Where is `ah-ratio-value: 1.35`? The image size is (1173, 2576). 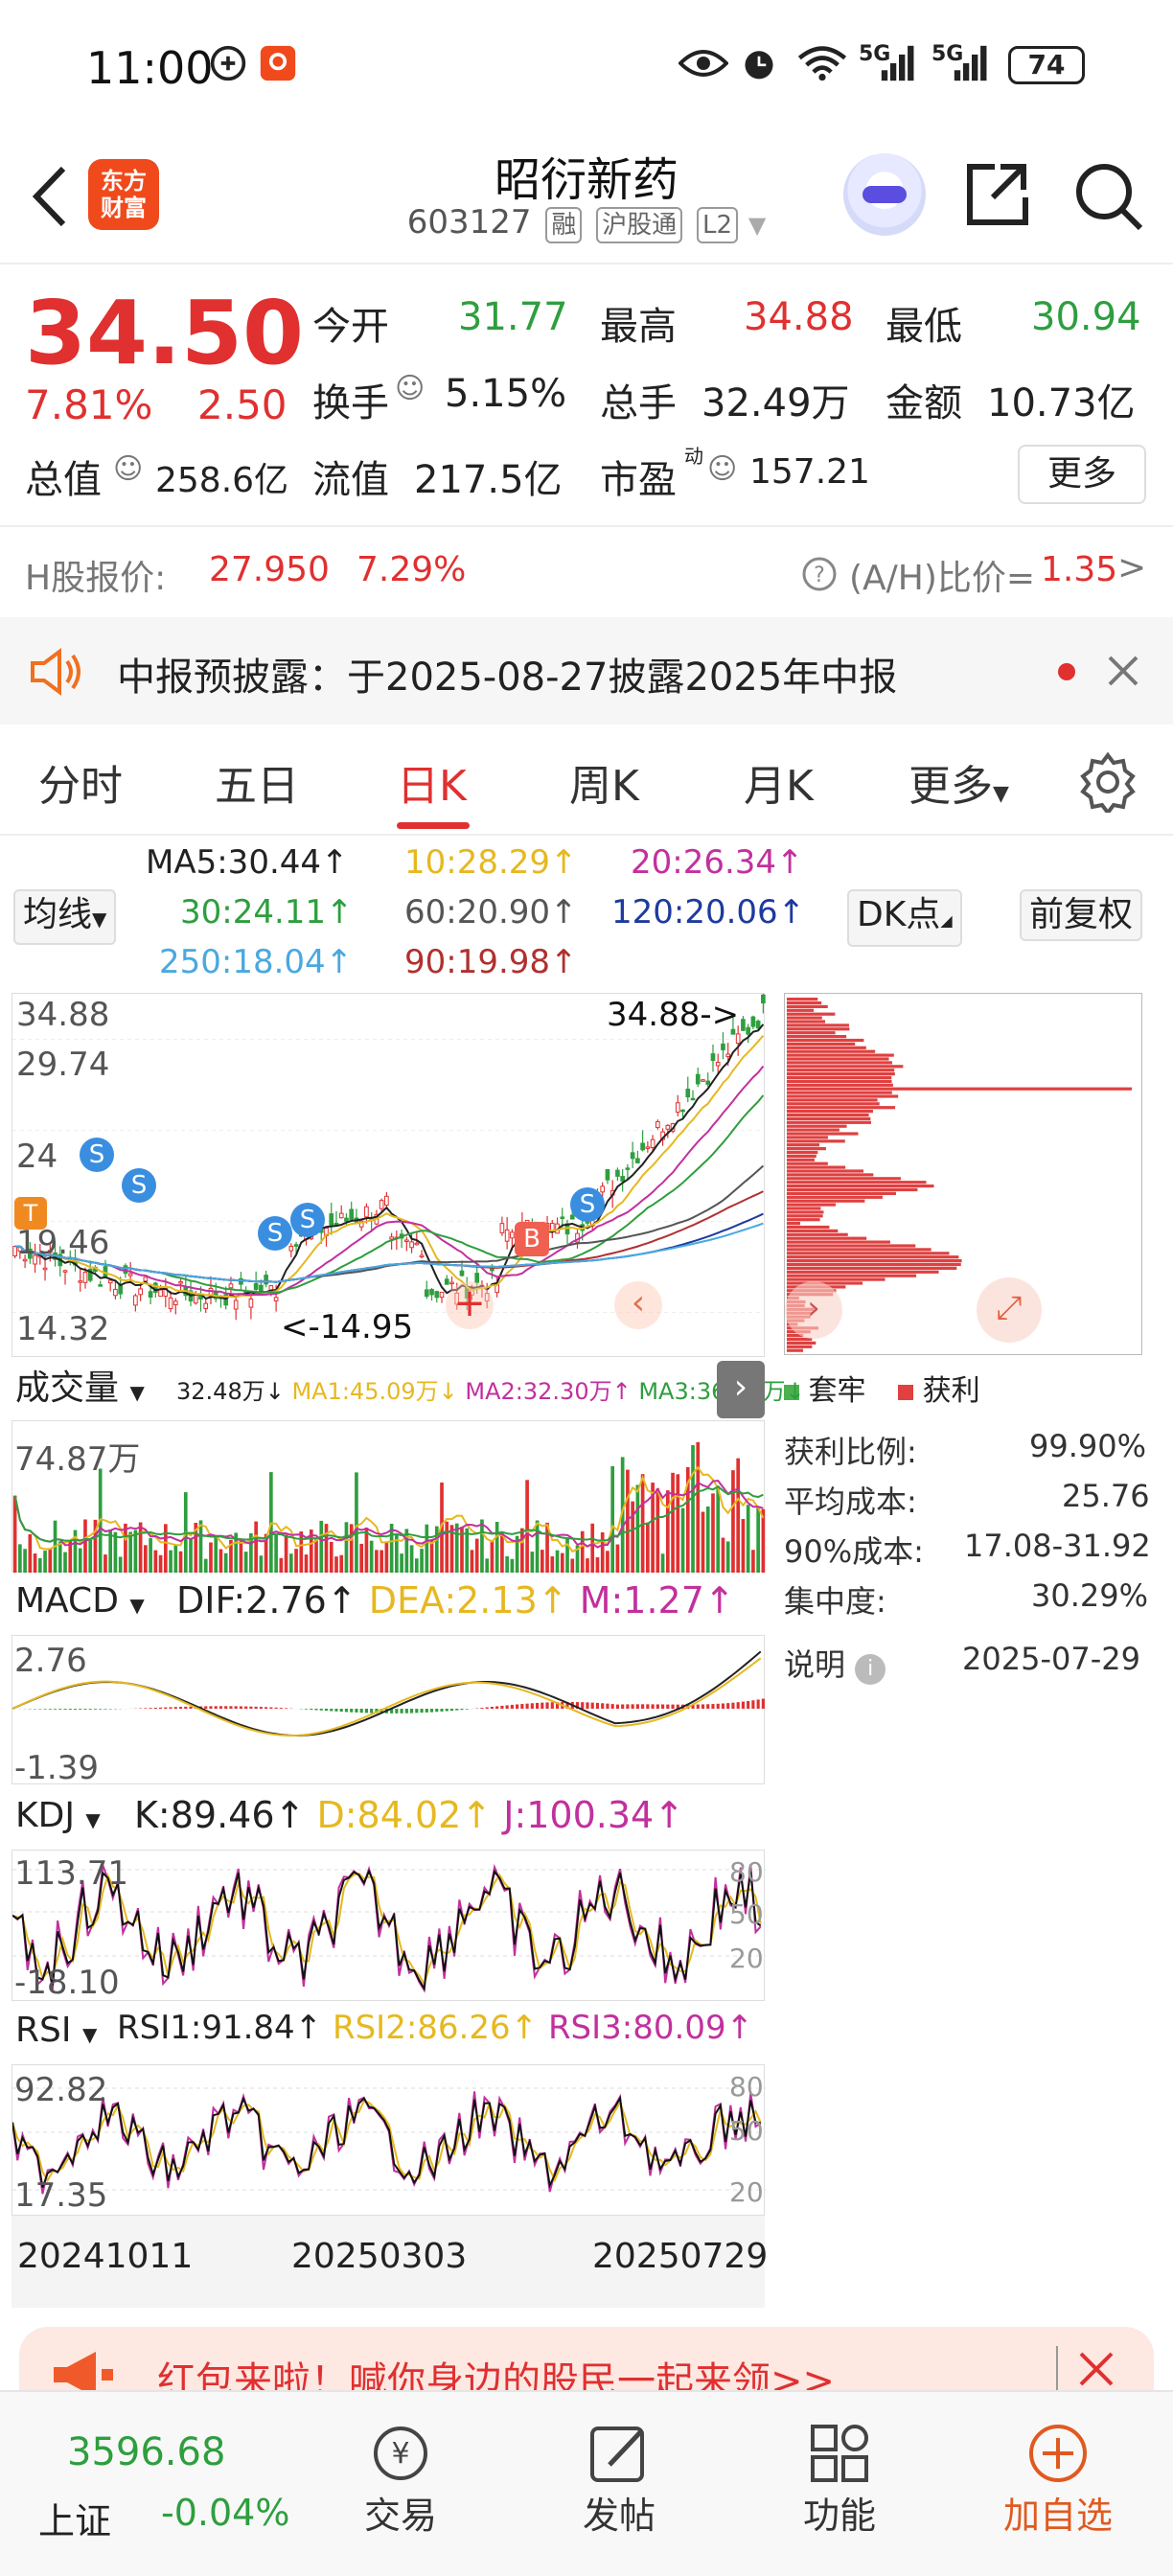 ah-ratio-value: 1.35 is located at coordinates (1079, 569).